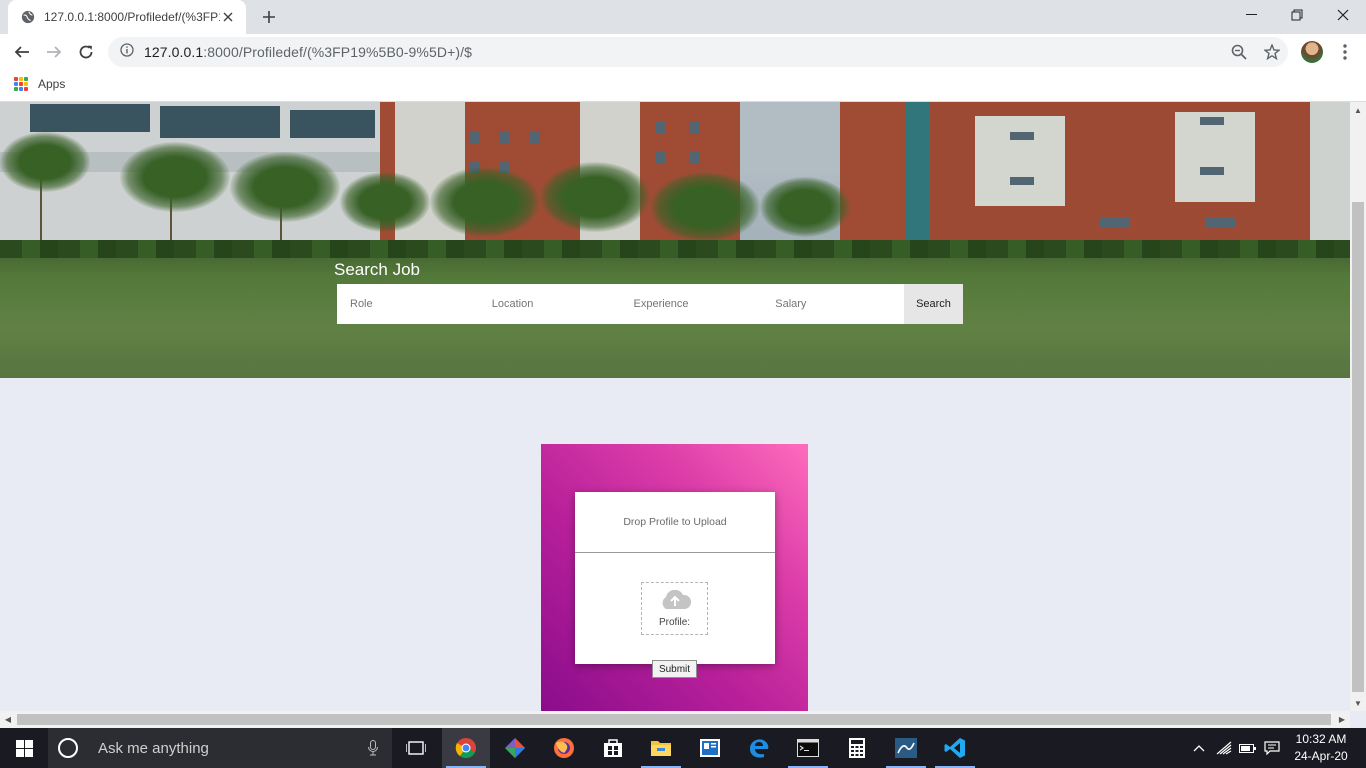  I want to click on apps-shortcut: Apps, so click(39, 84).